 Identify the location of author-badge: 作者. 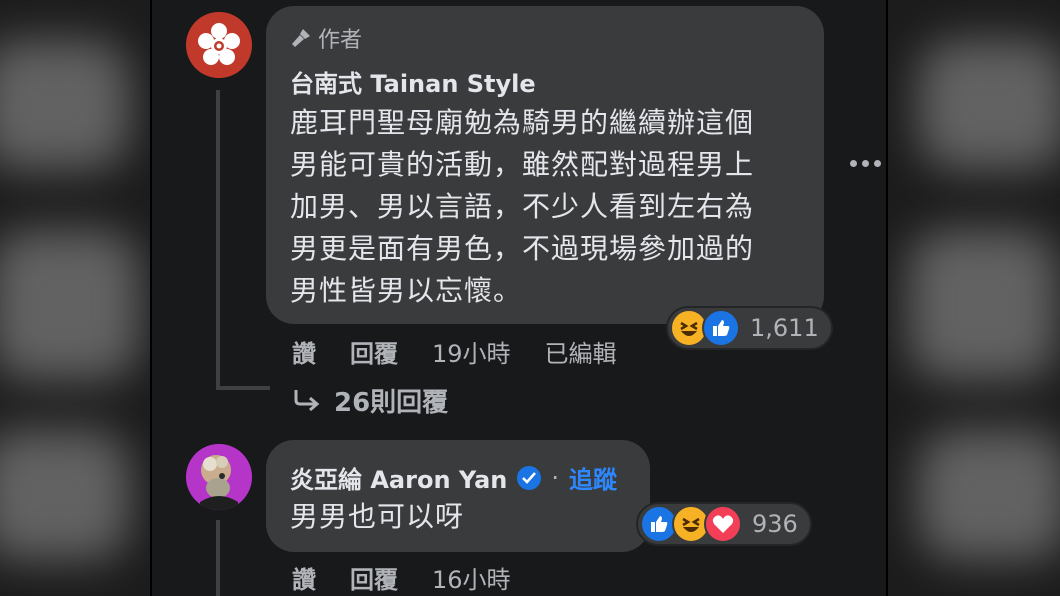
(326, 38).